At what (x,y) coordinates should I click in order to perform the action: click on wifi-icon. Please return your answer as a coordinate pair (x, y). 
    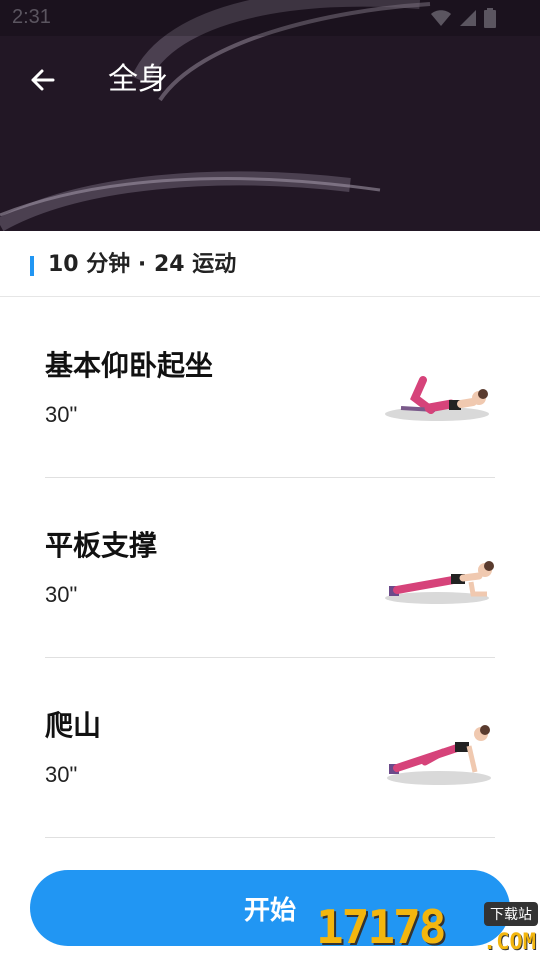
    Looking at the image, I should click on (441, 18).